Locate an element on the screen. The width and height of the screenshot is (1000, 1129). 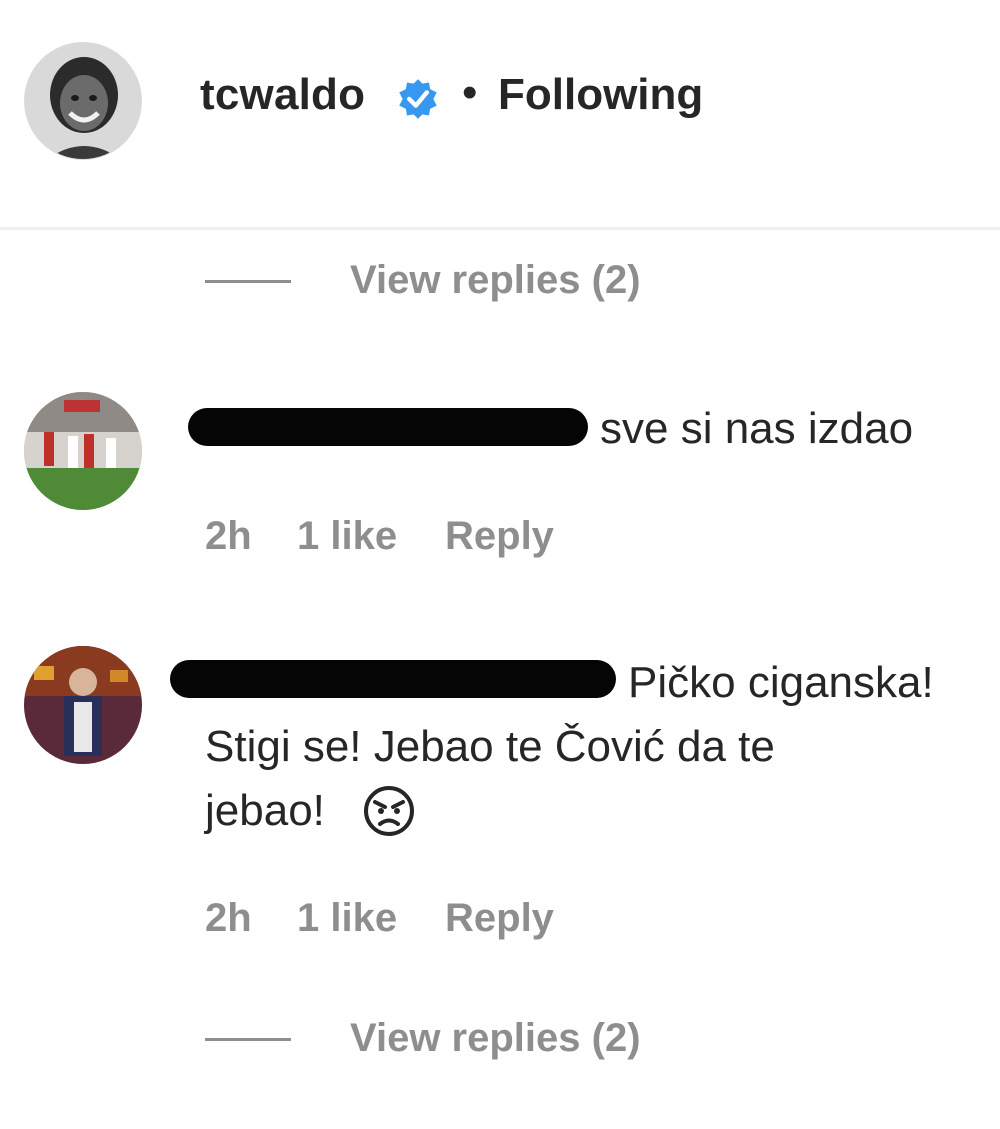
author-username: tcwaldo is located at coordinates (282, 95).